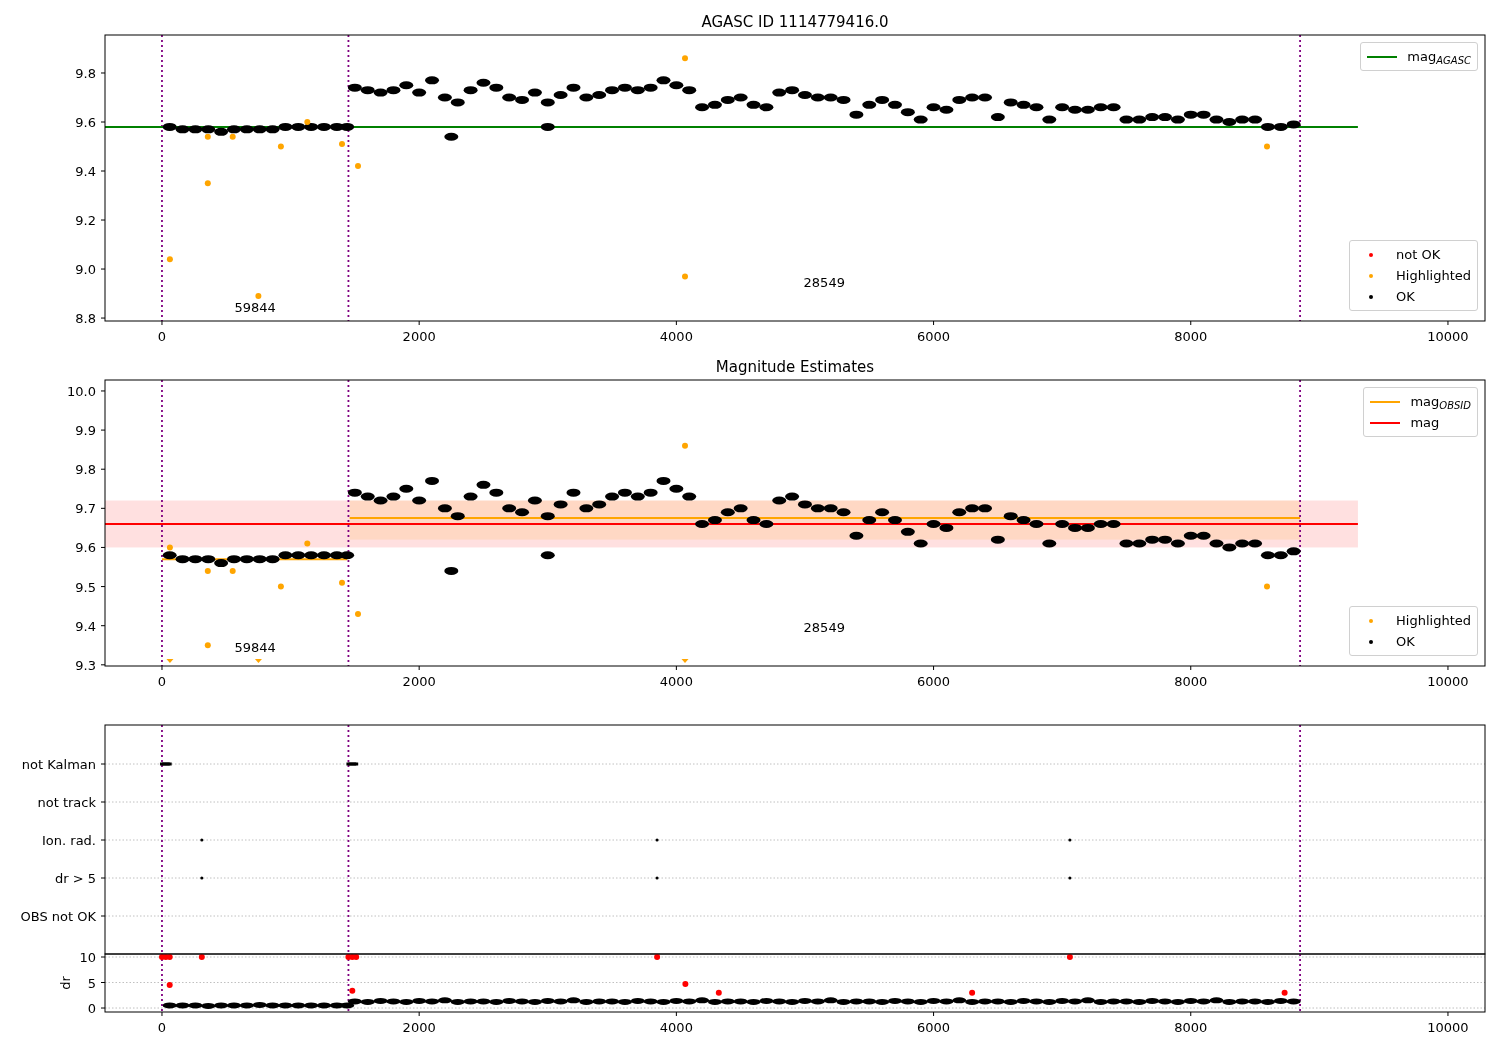 This screenshot has height=1050, width=1500. Describe the element at coordinates (87, 957) in the screenshot. I see `tick-label: 10` at that location.